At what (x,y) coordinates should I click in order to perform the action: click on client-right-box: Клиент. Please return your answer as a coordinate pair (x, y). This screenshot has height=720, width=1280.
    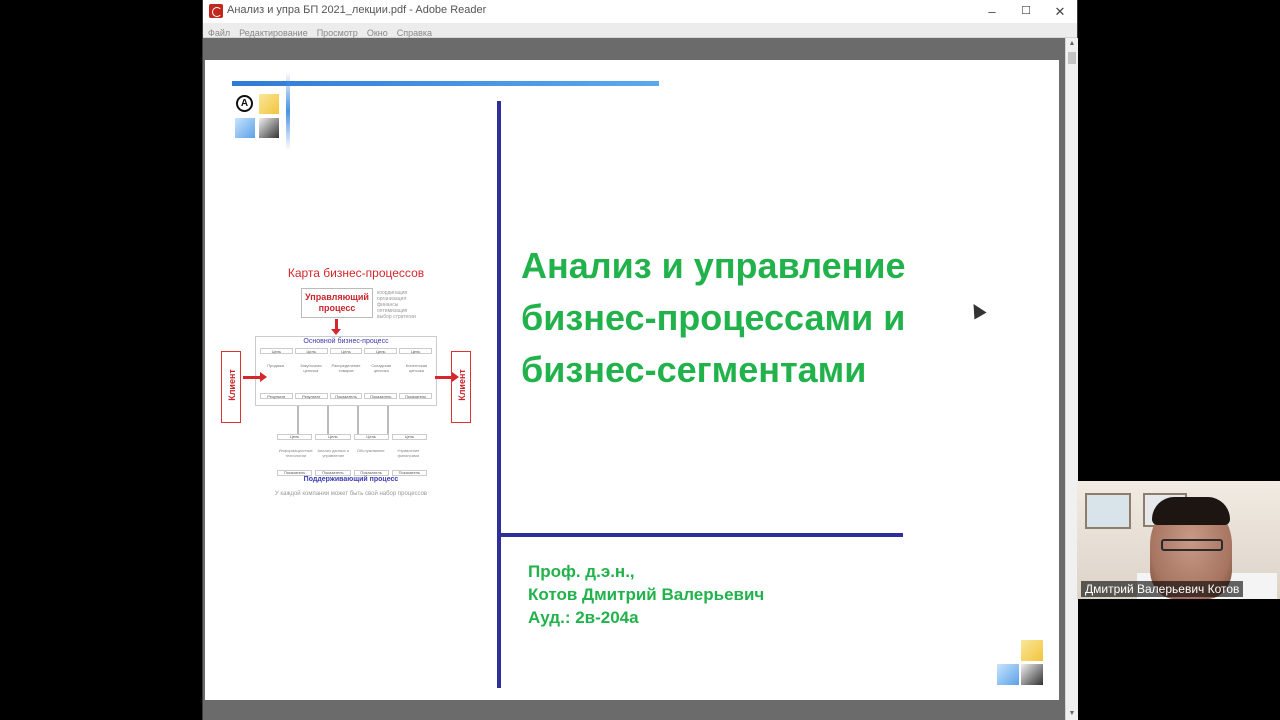
    Looking at the image, I should click on (461, 387).